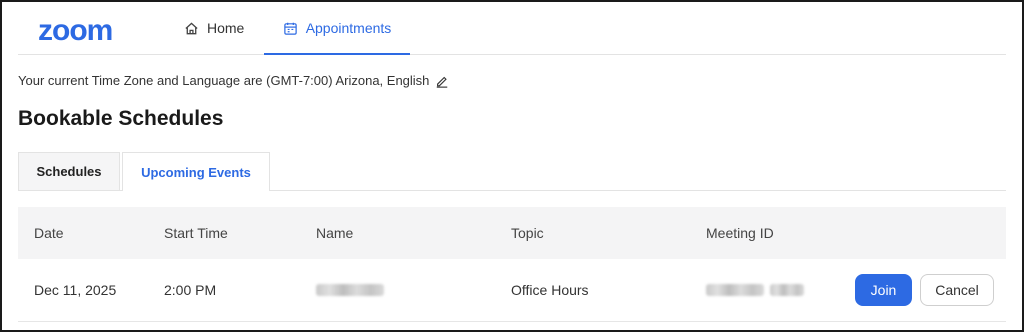 This screenshot has height=332, width=1024. What do you see at coordinates (190, 290) in the screenshot?
I see `cell-start-time: 2:00 PM` at bounding box center [190, 290].